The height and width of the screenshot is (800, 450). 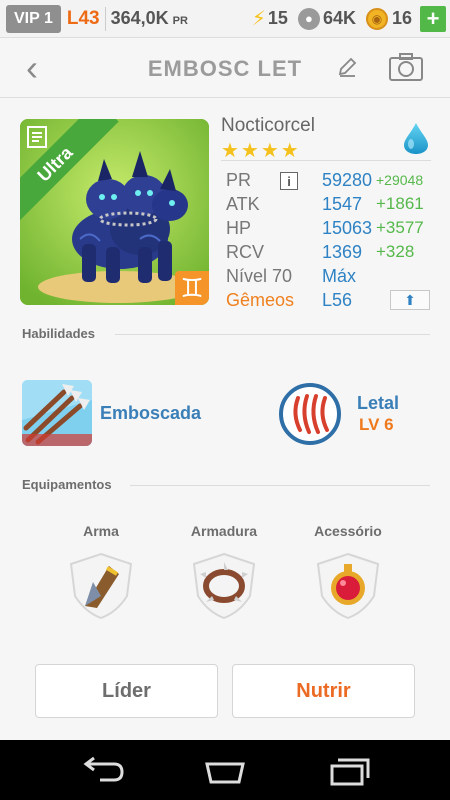 I want to click on recent-apps-icon, so click(x=350, y=771).